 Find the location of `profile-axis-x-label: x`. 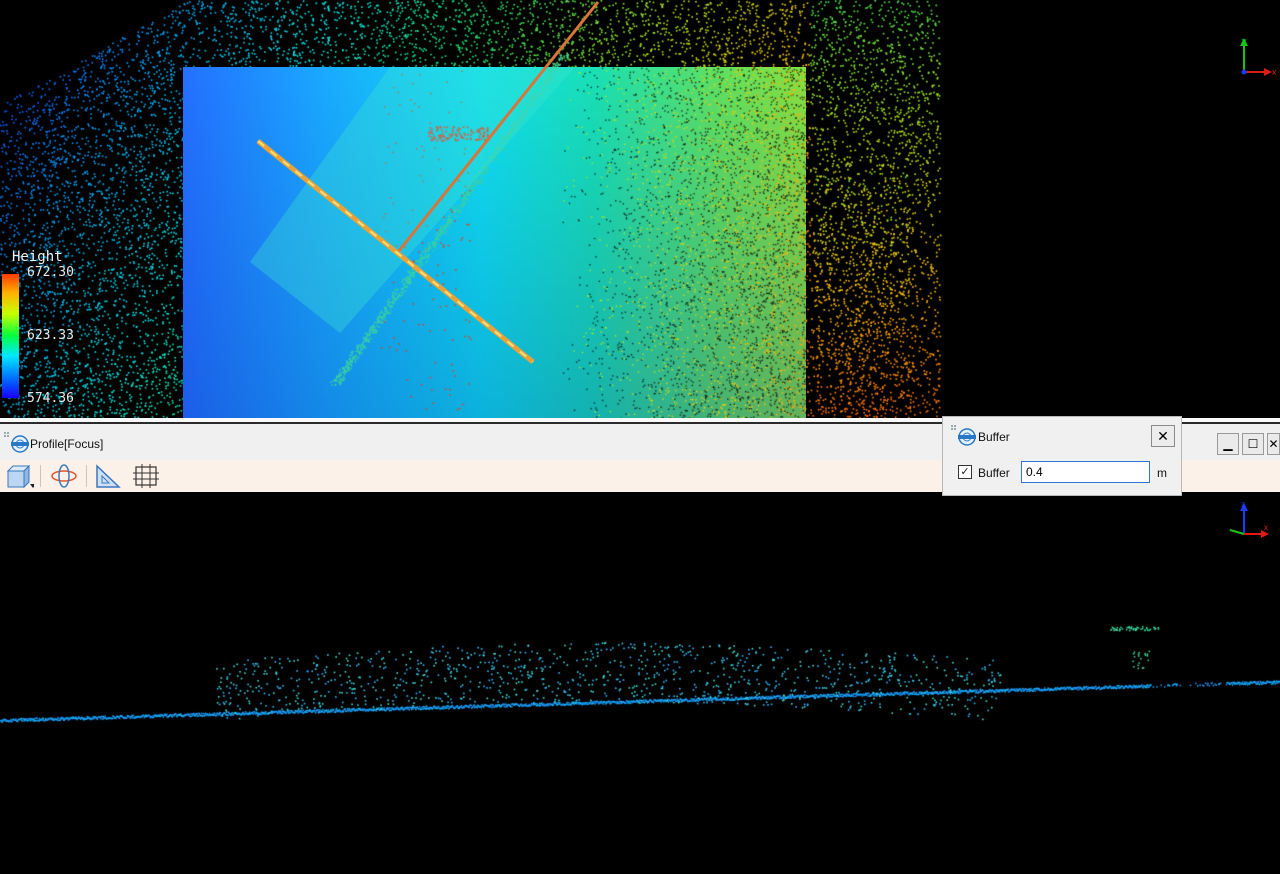

profile-axis-x-label: x is located at coordinates (1266, 527).